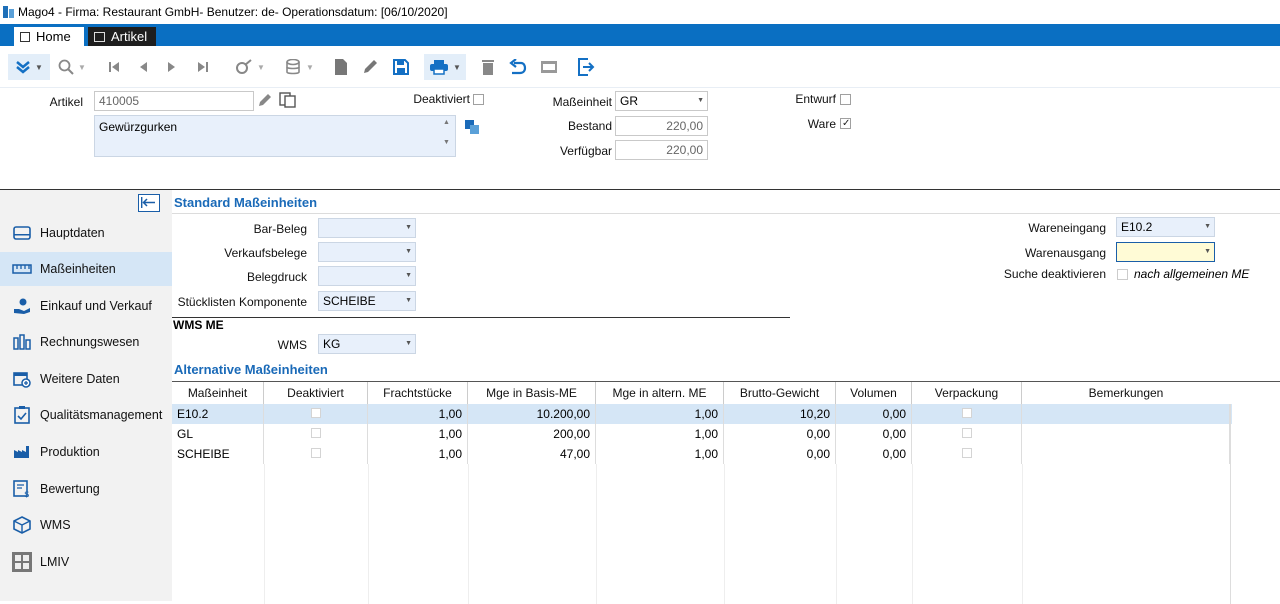  I want to click on sidebar-item-bewertung: $ Bewertung, so click(86, 489).